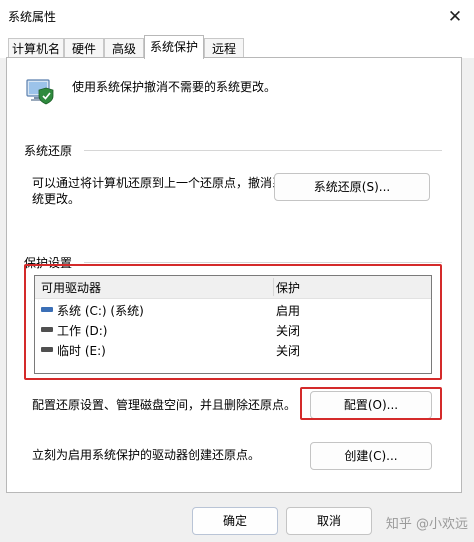 The width and height of the screenshot is (474, 542). What do you see at coordinates (329, 521) in the screenshot?
I see `cancel-button: 取消` at bounding box center [329, 521].